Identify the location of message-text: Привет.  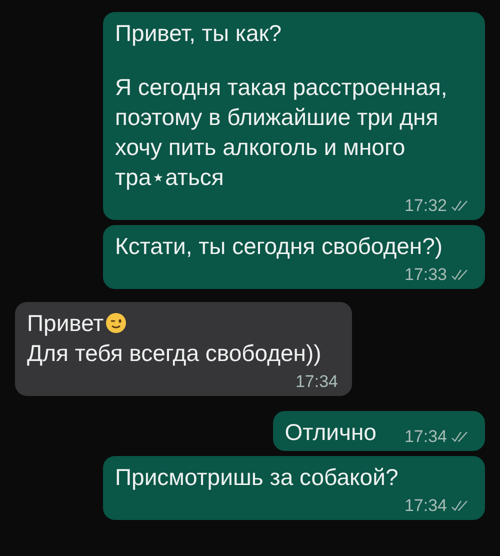
(77, 323).